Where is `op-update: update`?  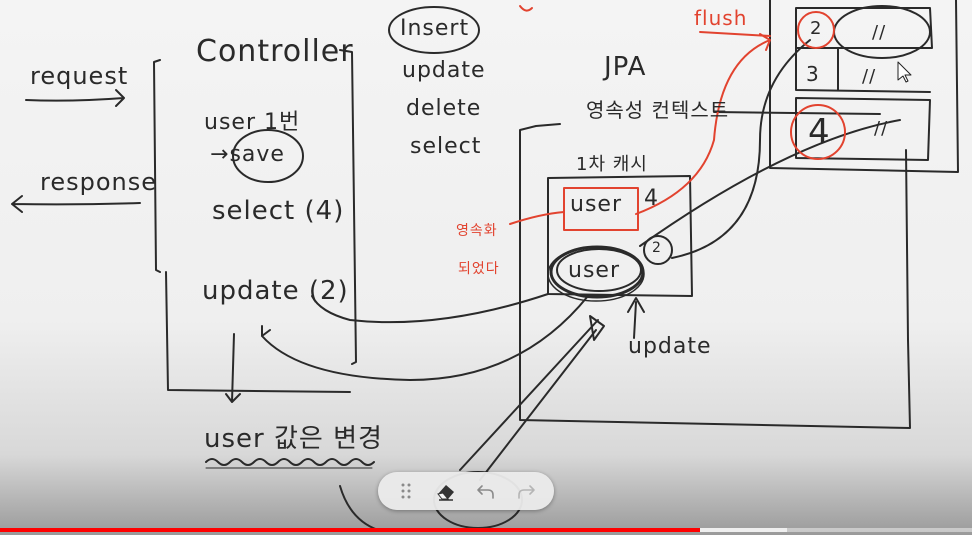
op-update: update is located at coordinates (444, 70).